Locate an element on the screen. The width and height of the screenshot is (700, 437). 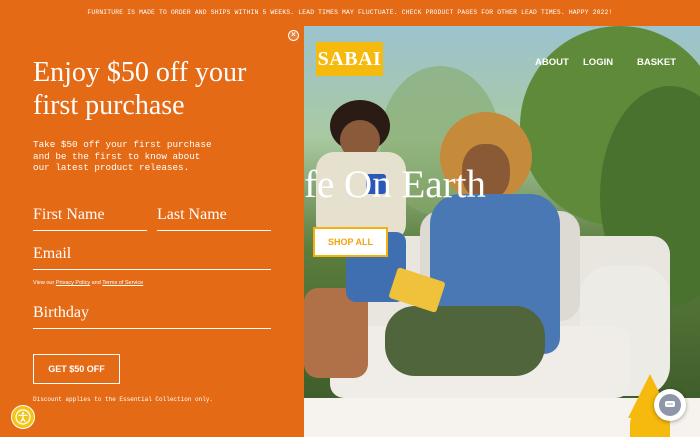
accessibility-icon is located at coordinates (23, 417).